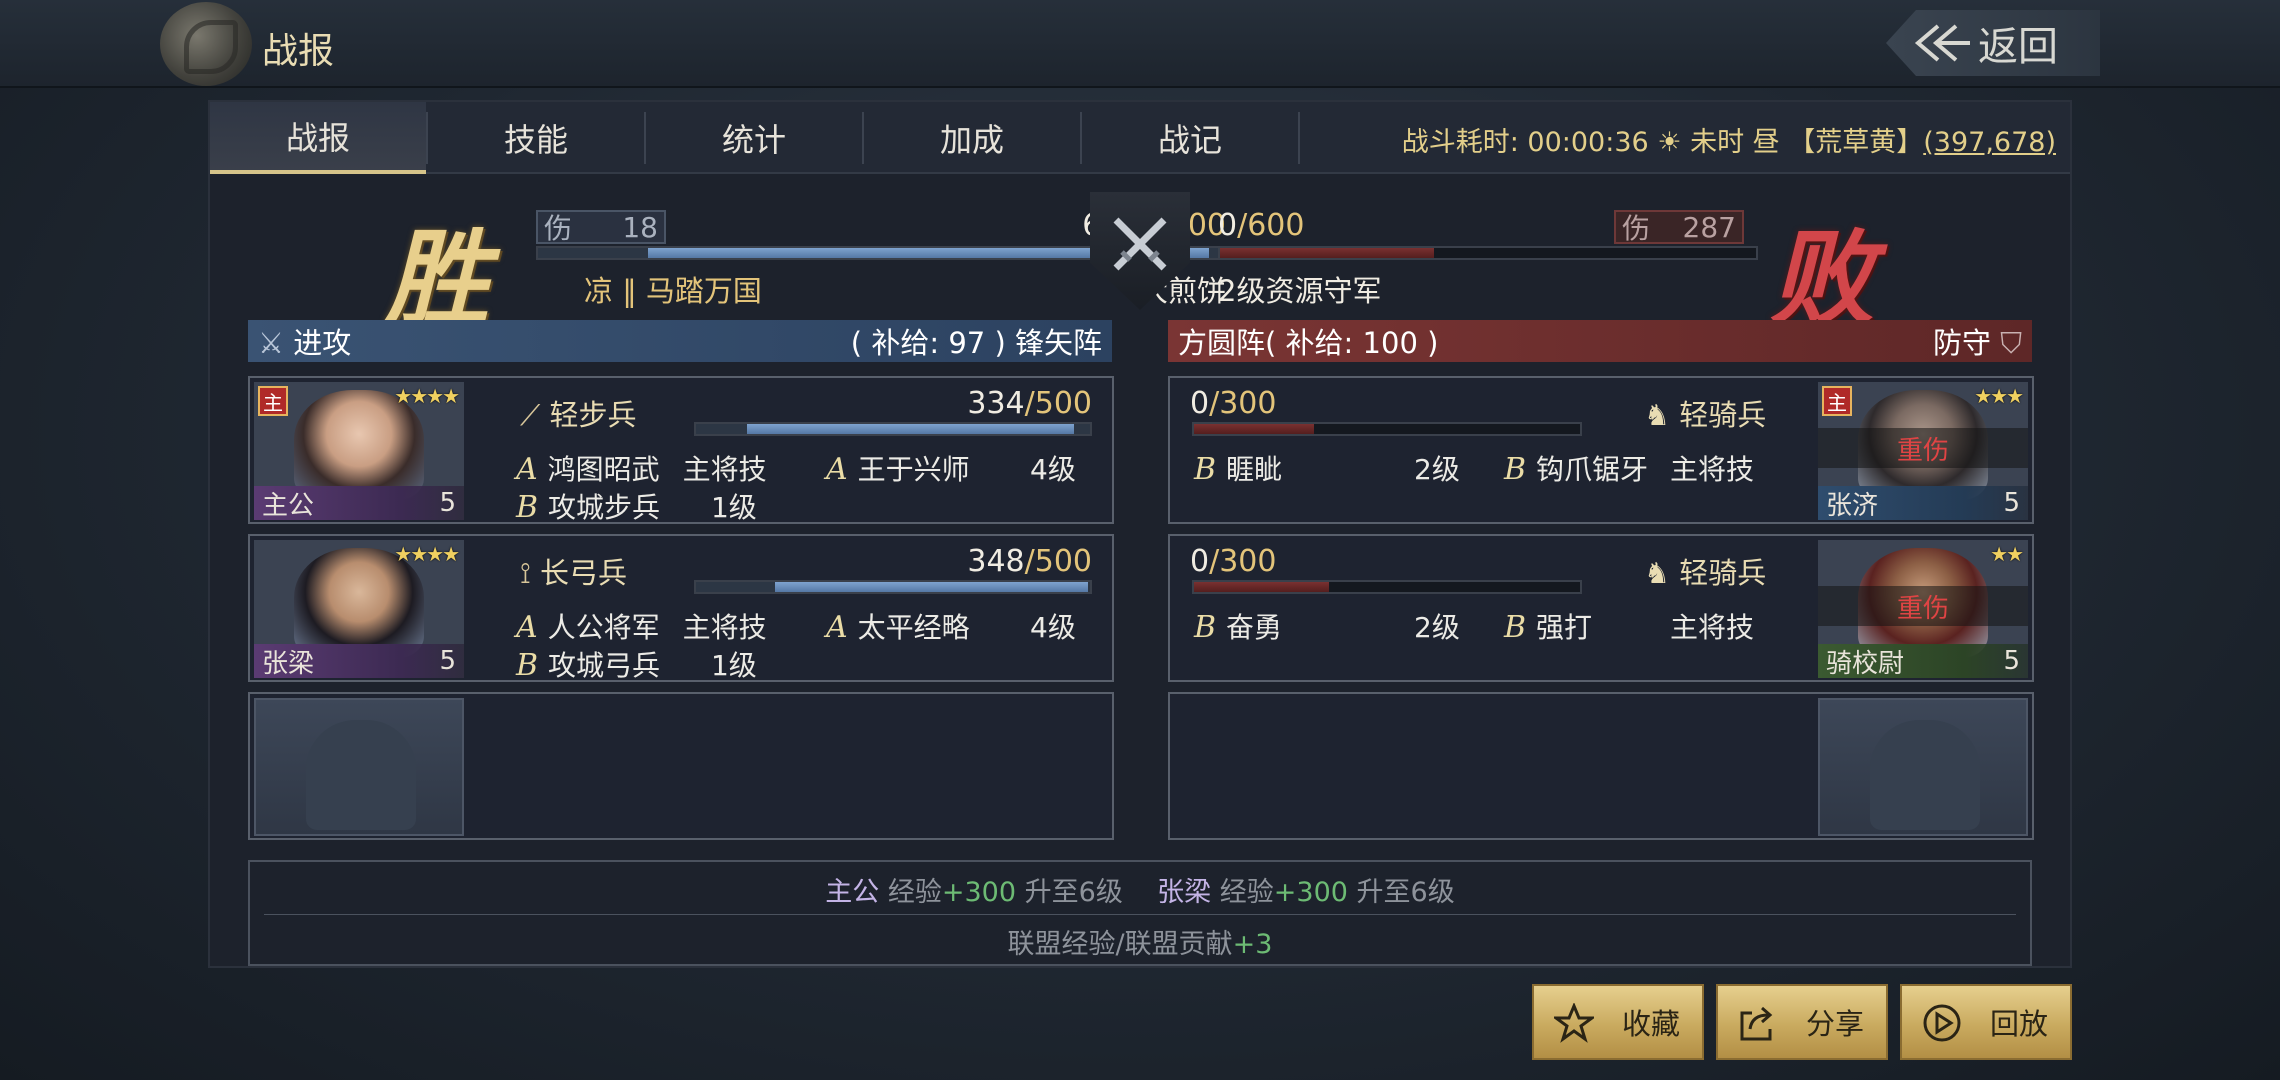  I want to click on general-portrait: 主 ★★★ 重伤 张济 5, so click(1923, 451).